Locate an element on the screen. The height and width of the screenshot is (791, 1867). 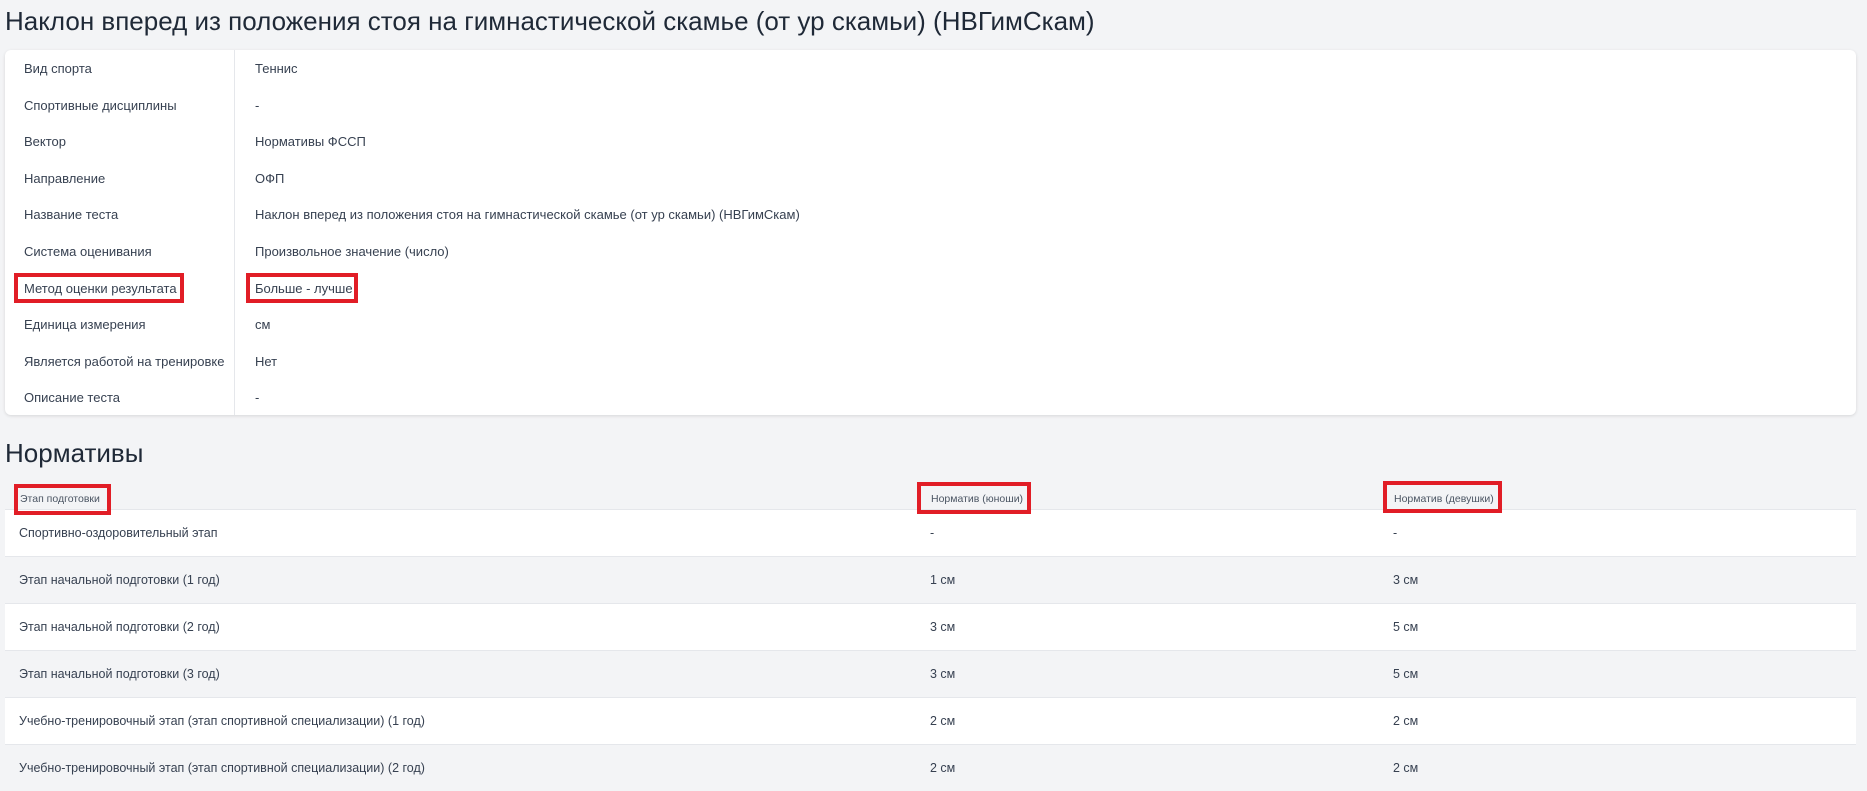
detail-value: Произвольное значение (число) is located at coordinates (352, 251).